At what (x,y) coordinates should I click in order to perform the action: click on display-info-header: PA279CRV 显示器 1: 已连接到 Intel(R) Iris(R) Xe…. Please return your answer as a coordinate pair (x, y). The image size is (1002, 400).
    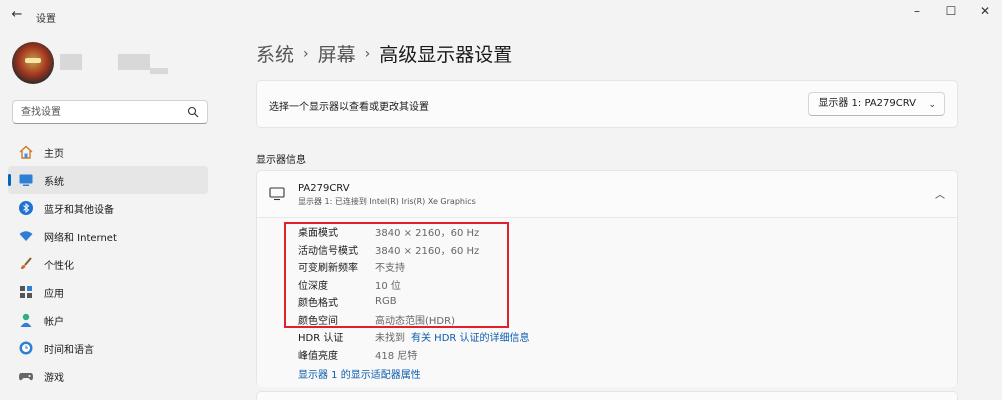
    Looking at the image, I should click on (607, 194).